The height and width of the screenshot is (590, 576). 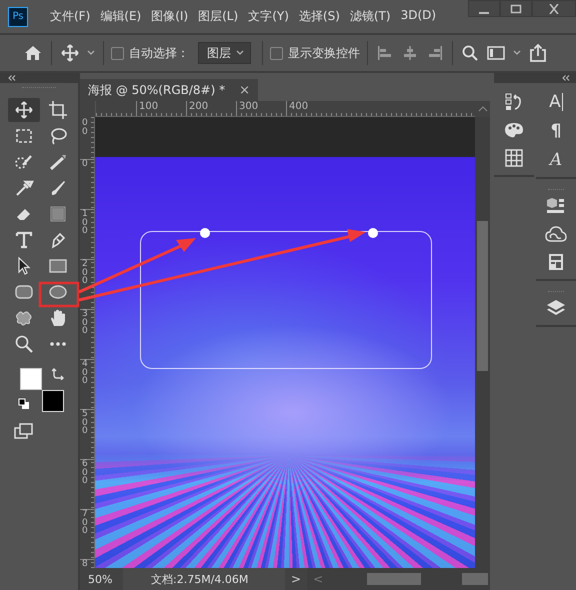 I want to click on hand-icon, so click(x=58, y=318).